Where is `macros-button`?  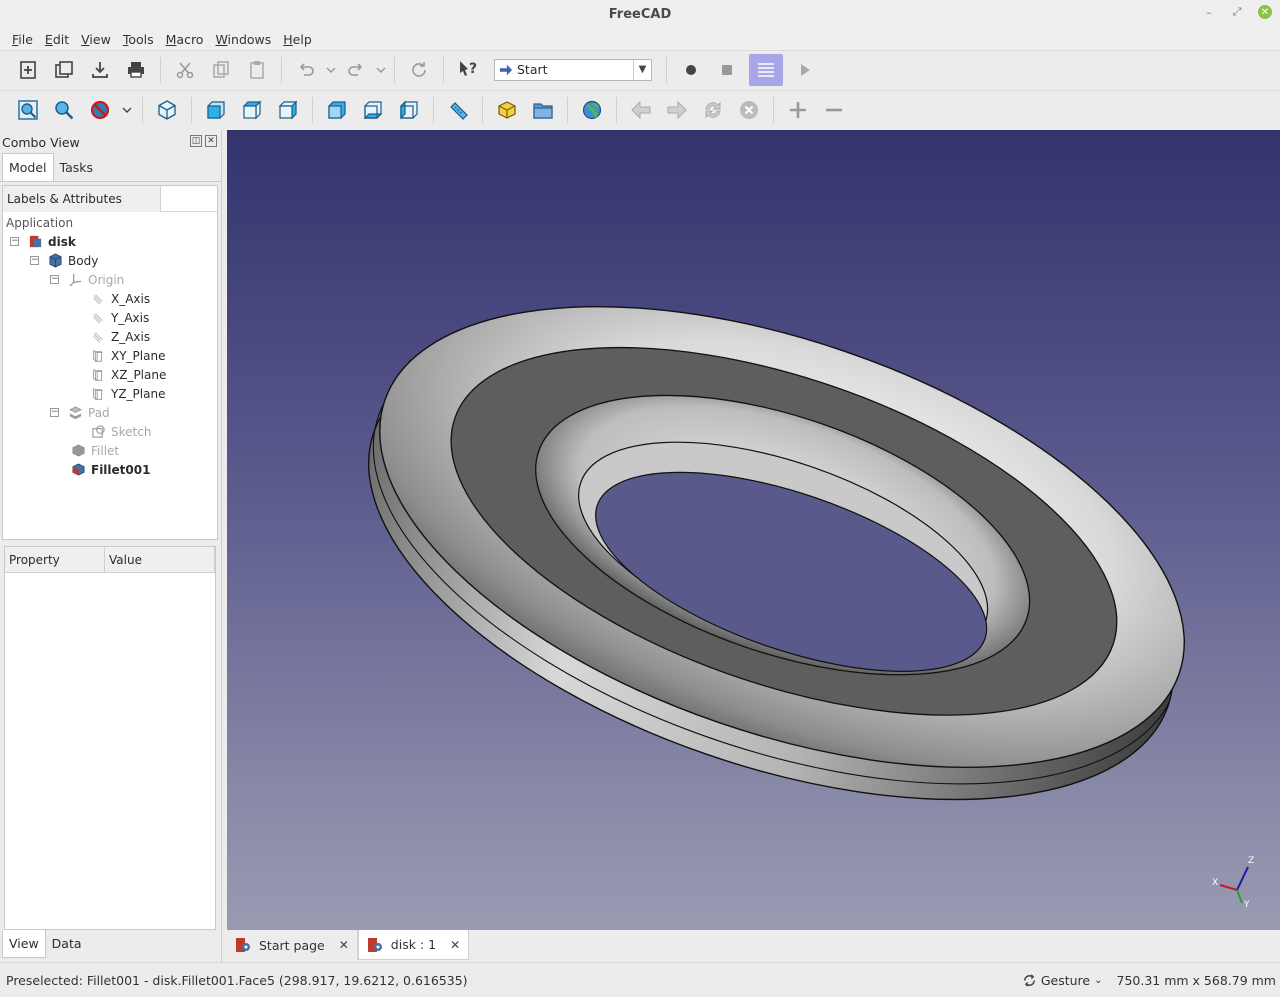
macros-button is located at coordinates (766, 69).